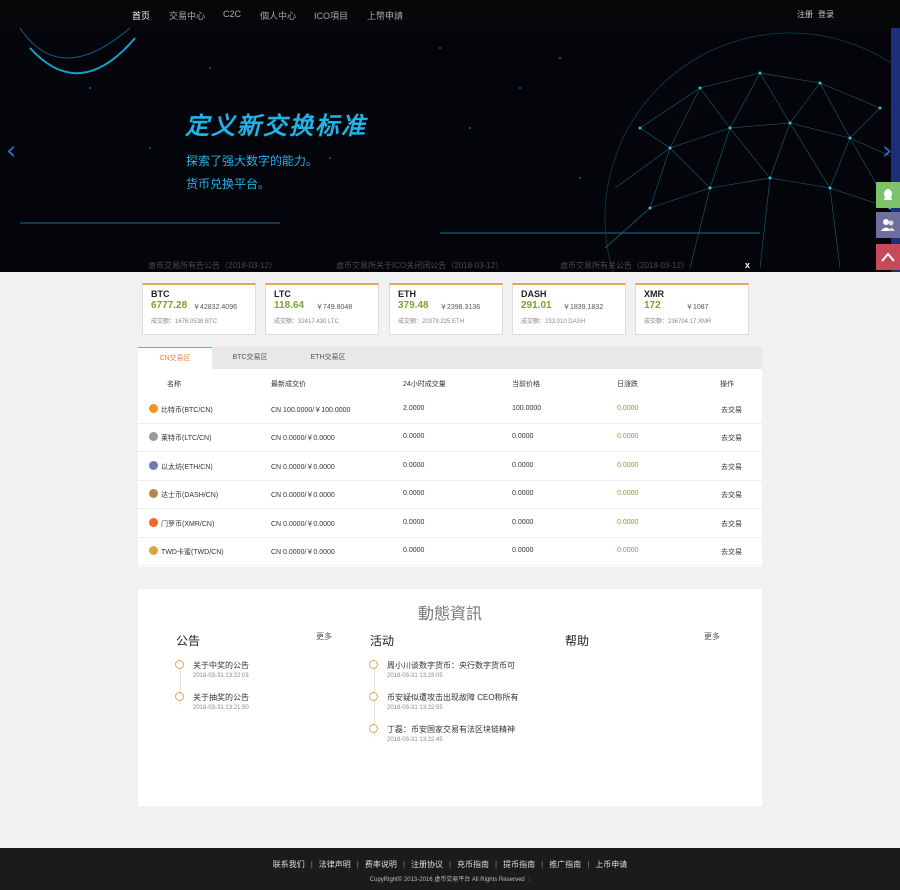 This screenshot has height=890, width=900. I want to click on ticker-volume: 成交额：1676.0538 BTC, so click(184, 322).